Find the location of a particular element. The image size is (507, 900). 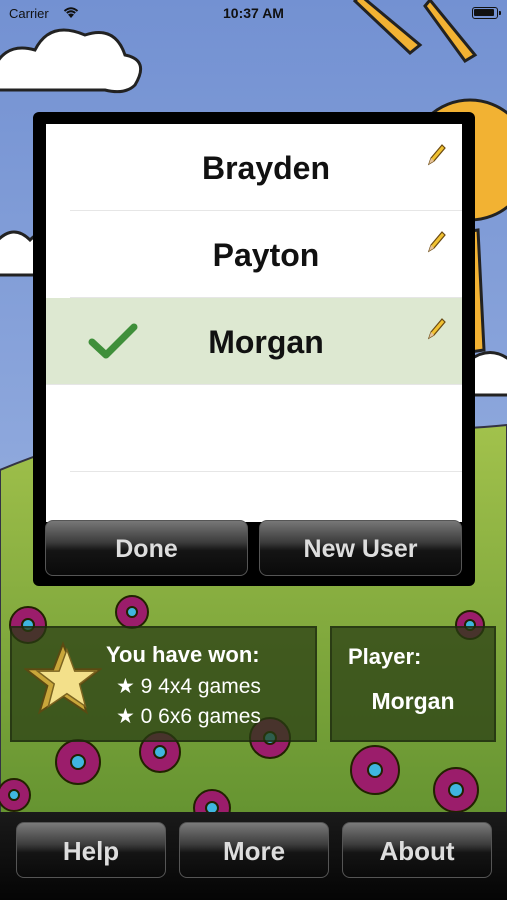

new-user-button: New User is located at coordinates (360, 548).